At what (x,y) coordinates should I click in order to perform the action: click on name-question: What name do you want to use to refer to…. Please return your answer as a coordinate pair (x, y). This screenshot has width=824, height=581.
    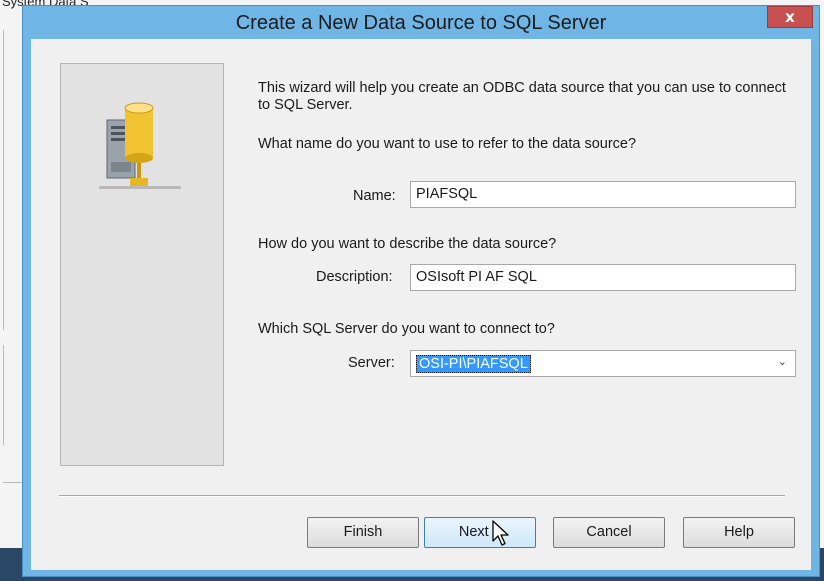
    Looking at the image, I should click on (447, 144).